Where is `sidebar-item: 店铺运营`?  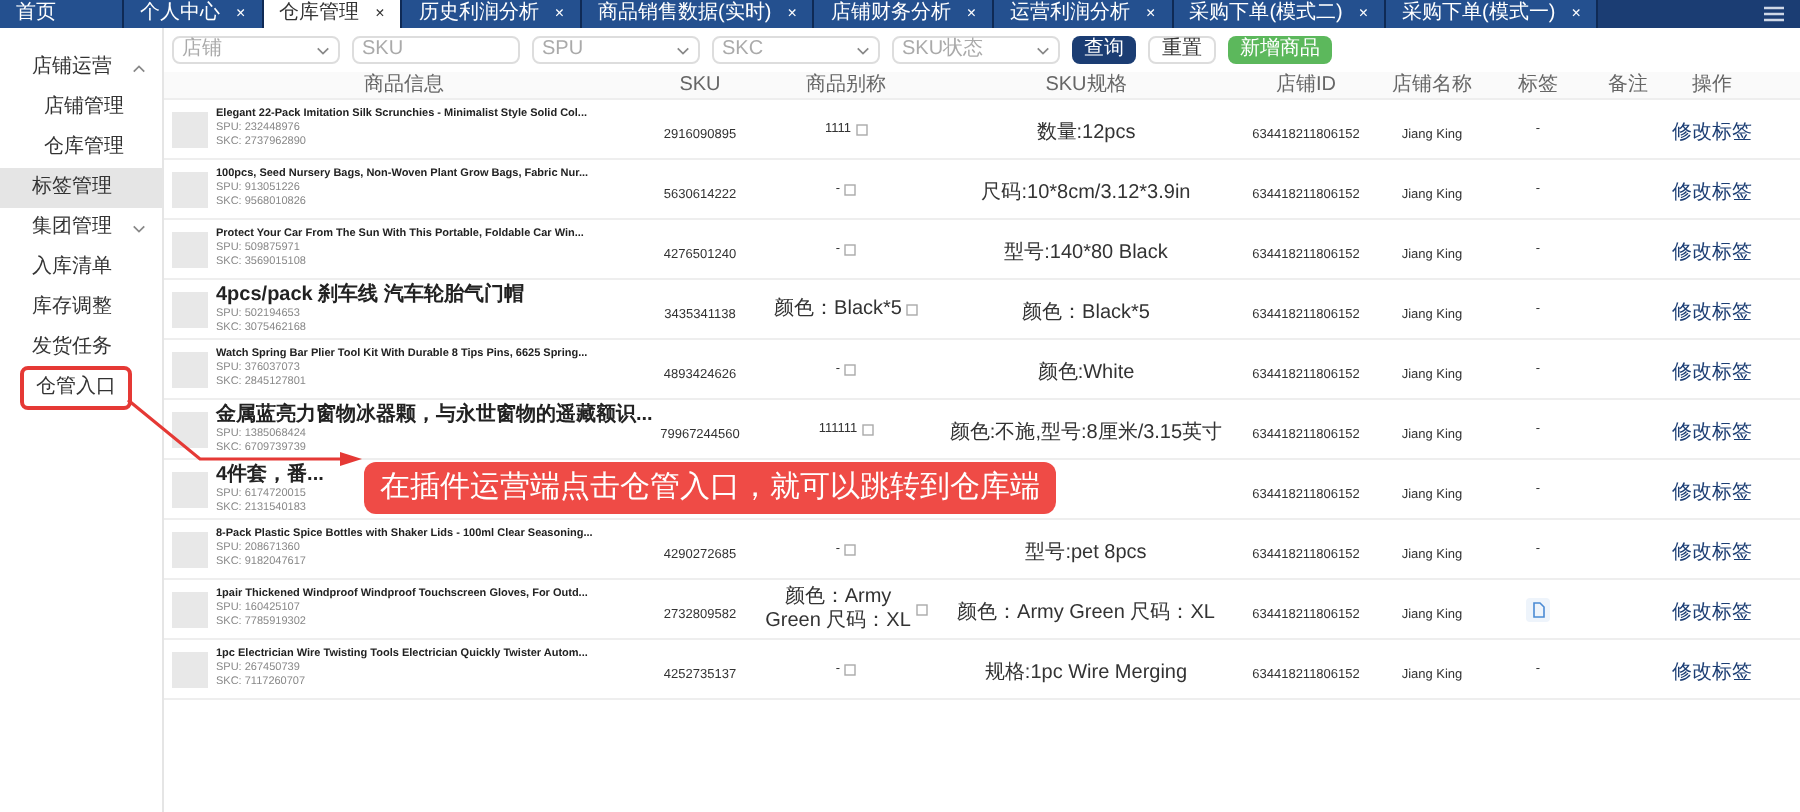
sidebar-item: 店铺运营 is located at coordinates (72, 68).